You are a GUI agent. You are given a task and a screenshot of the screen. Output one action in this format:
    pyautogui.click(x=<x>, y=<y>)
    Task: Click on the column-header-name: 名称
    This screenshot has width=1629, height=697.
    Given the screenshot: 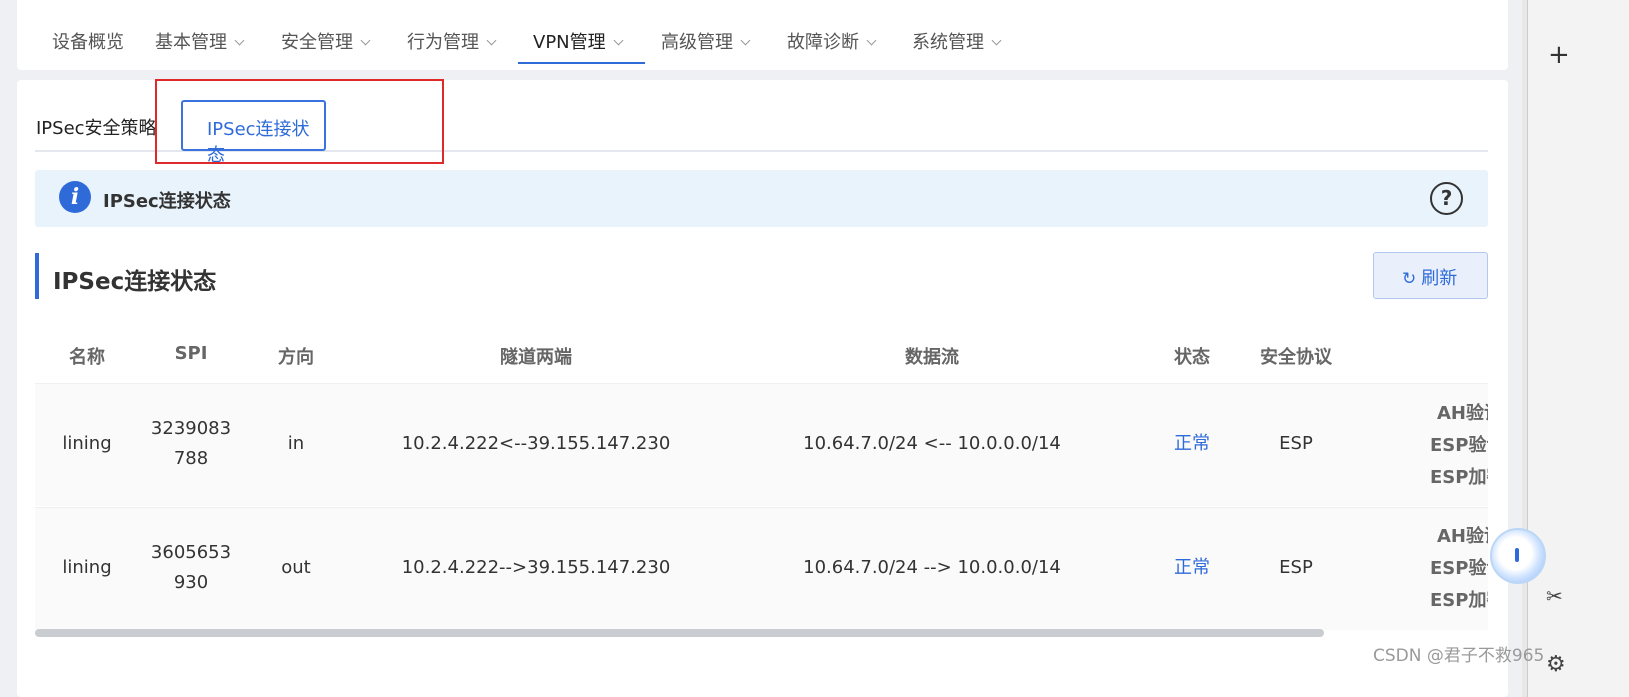 What is the action you would take?
    pyautogui.click(x=87, y=357)
    